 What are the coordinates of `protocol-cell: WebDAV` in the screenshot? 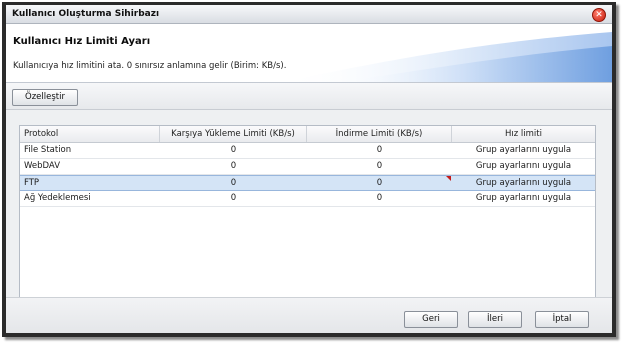 It's located at (42, 166).